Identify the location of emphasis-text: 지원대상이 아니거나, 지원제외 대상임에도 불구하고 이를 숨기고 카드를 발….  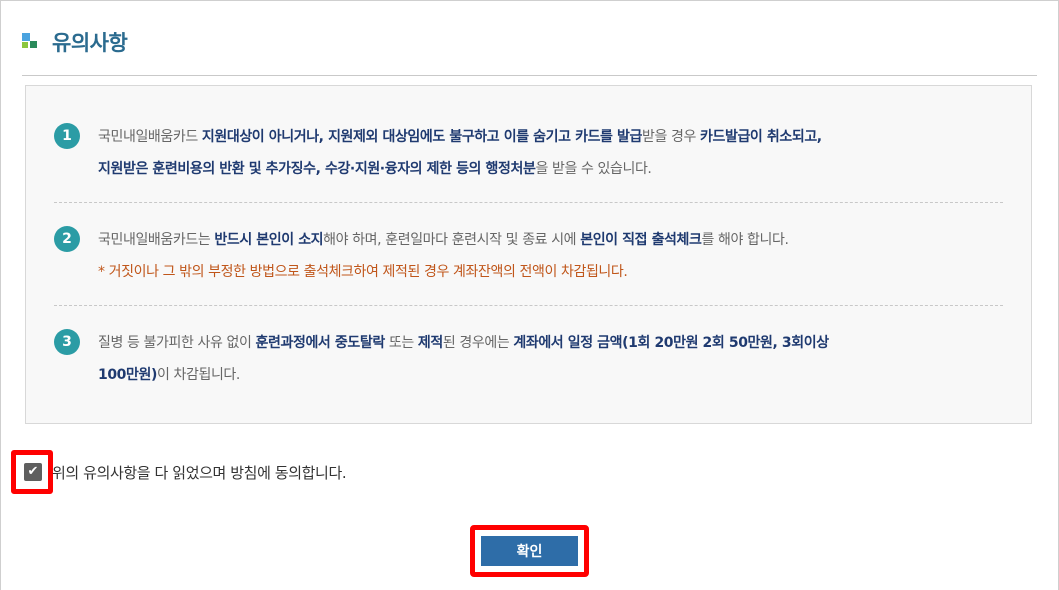
(421, 137).